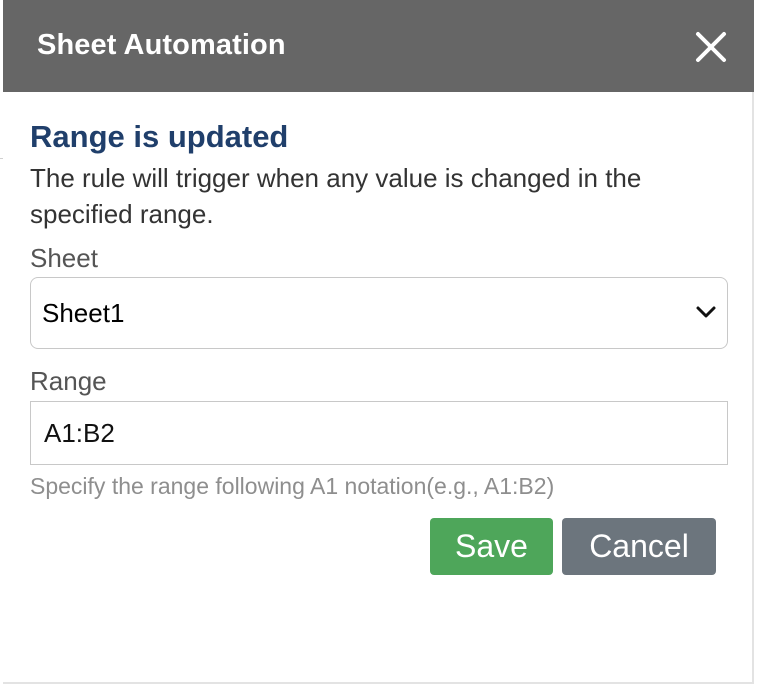 The height and width of the screenshot is (688, 760). What do you see at coordinates (491, 546) in the screenshot?
I see `save-button: Save` at bounding box center [491, 546].